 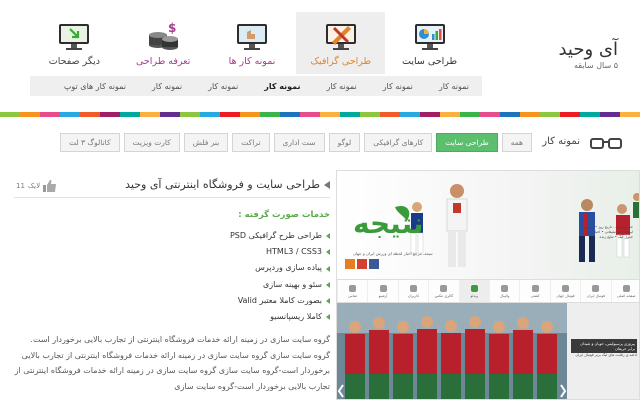 I want to click on volleyball-icon, so click(x=505, y=288).